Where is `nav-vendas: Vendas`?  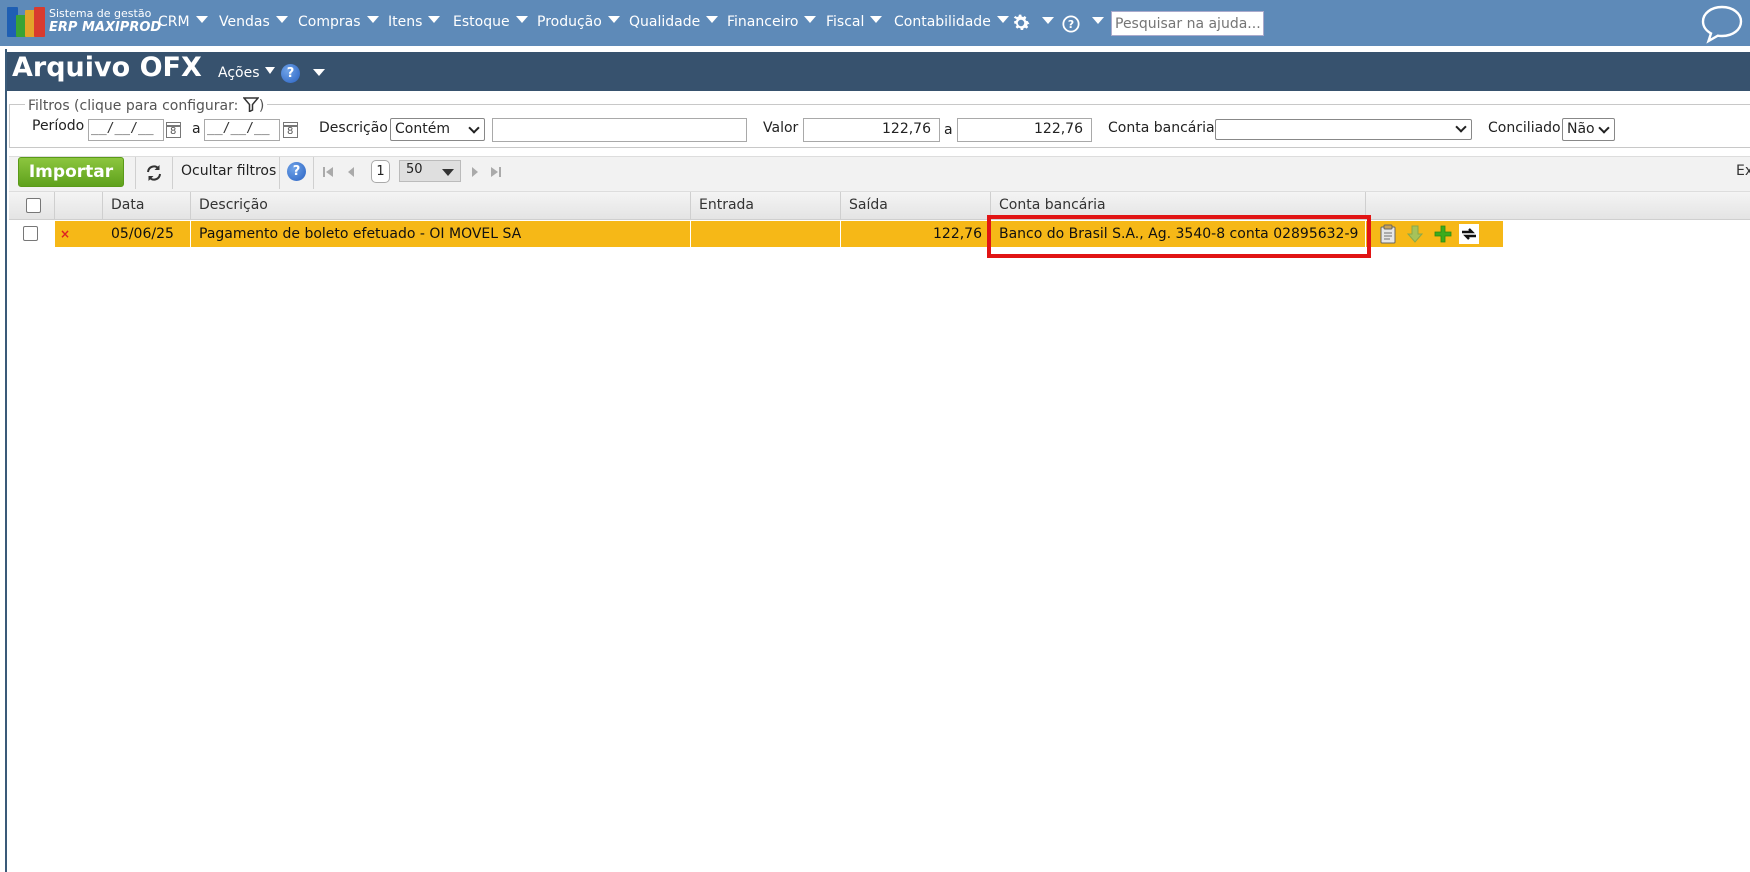 nav-vendas: Vendas is located at coordinates (253, 22).